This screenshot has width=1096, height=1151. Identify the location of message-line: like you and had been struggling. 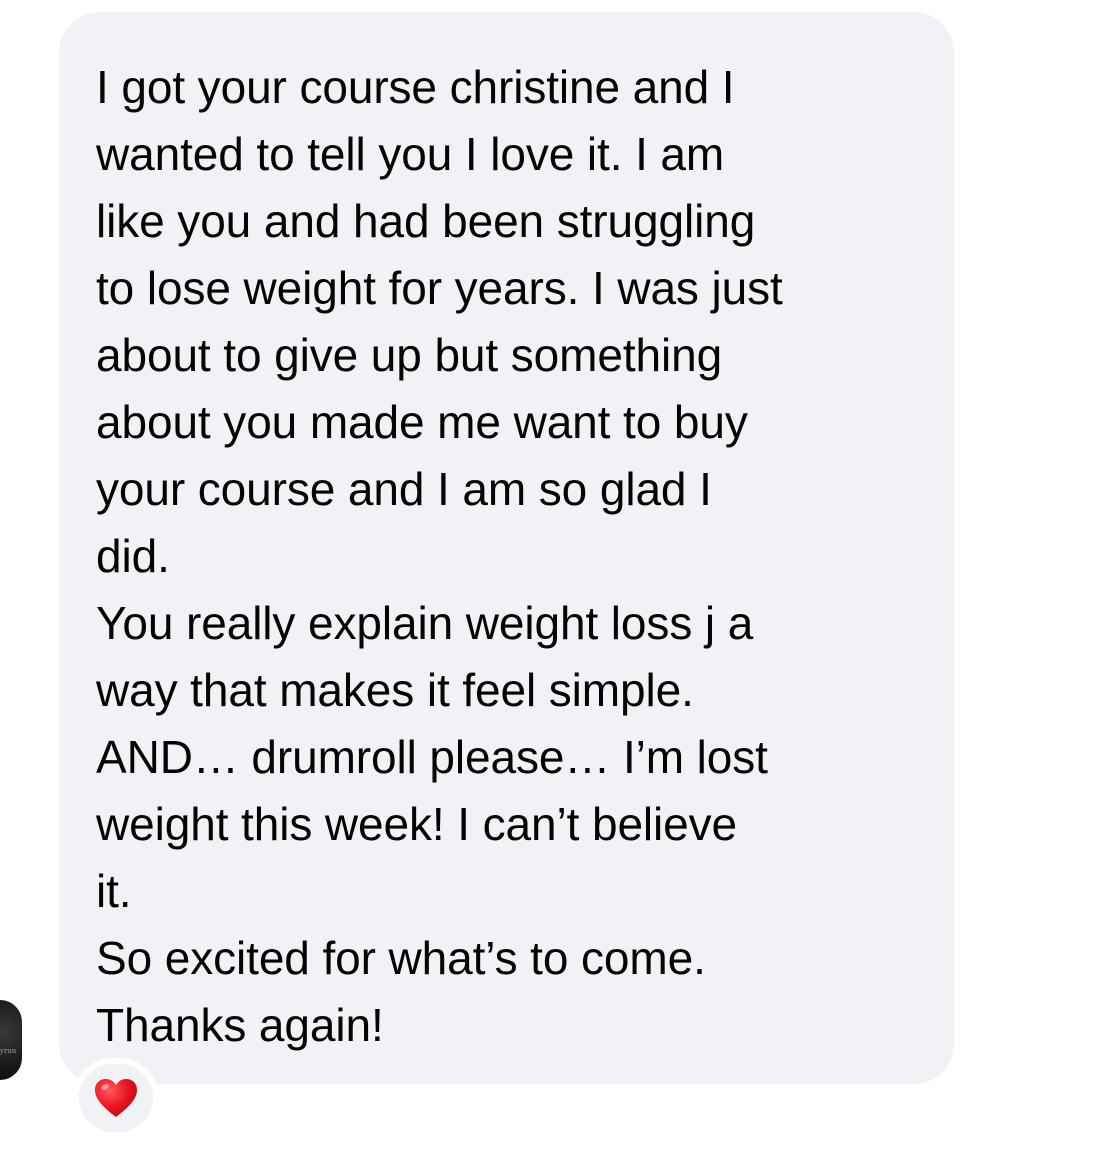
(426, 221).